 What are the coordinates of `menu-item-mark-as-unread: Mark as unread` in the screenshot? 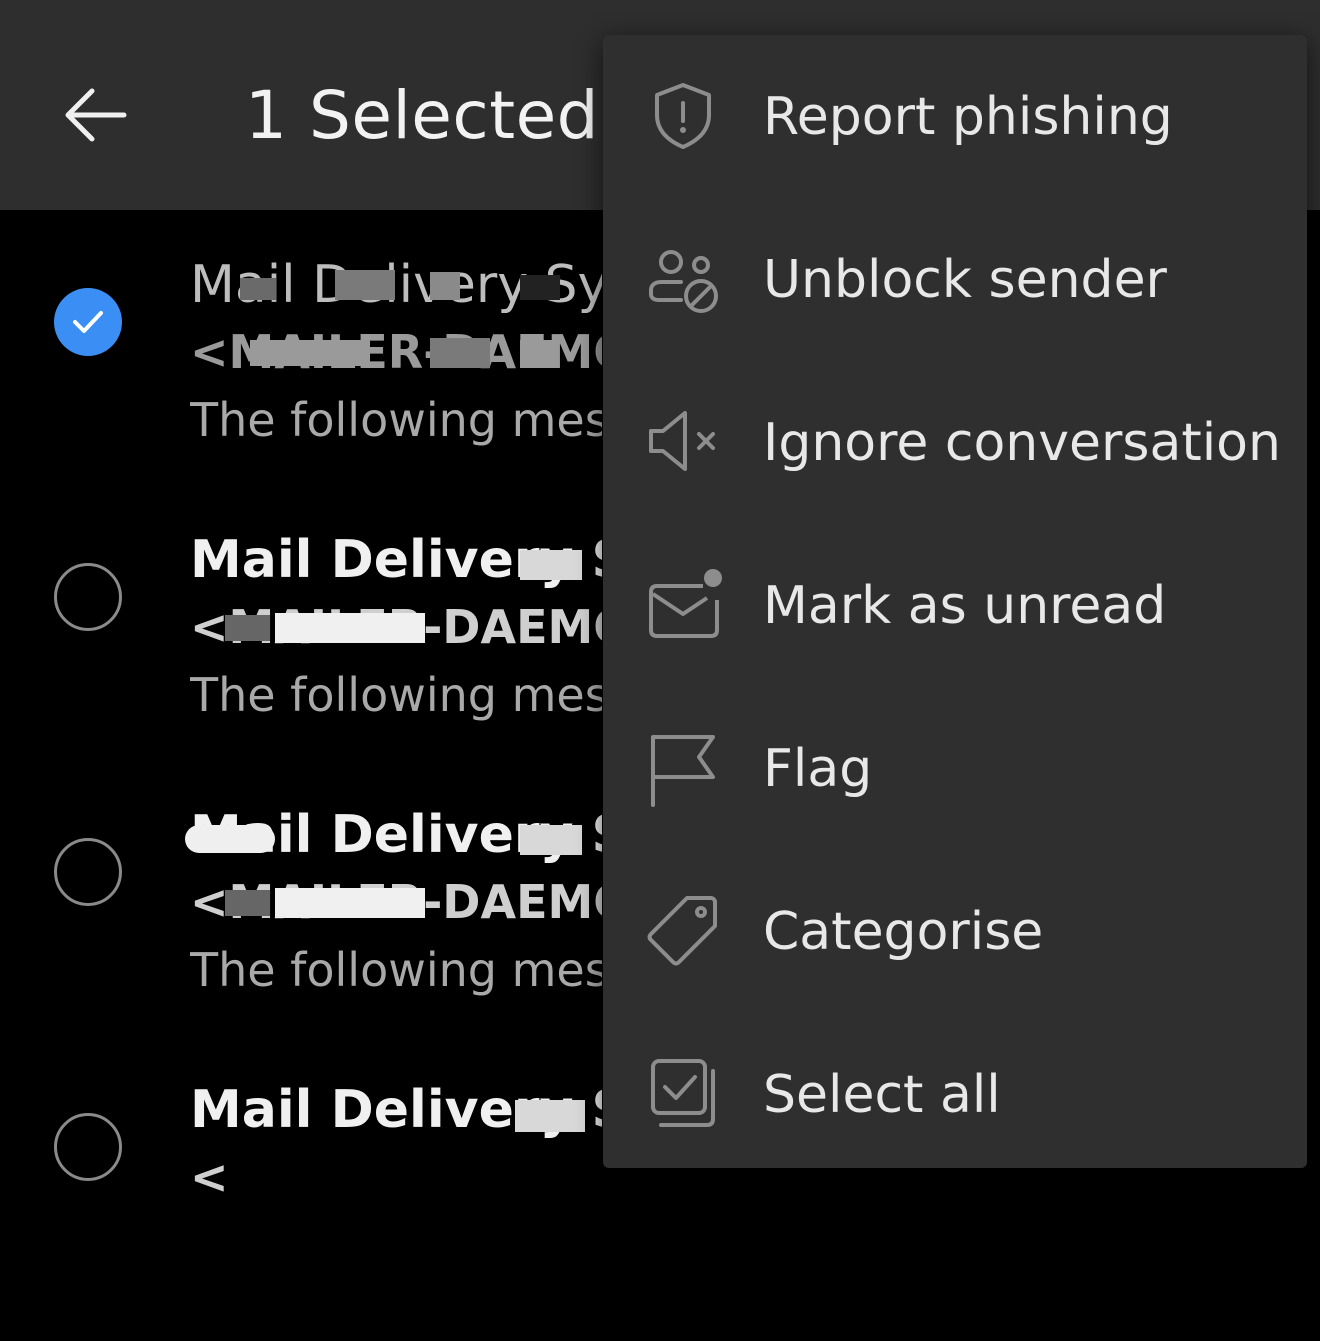 It's located at (955, 605).